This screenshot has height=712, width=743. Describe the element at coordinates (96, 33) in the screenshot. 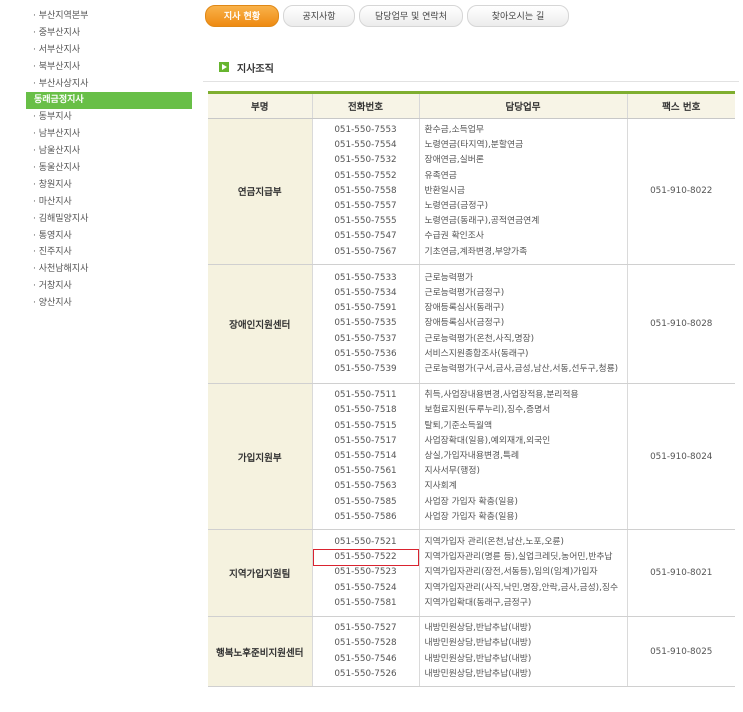

I see `sidebar-item: · 중부산지사` at that location.